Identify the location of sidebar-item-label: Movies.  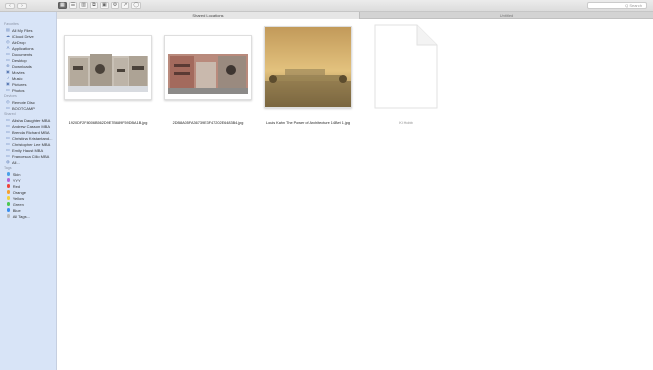
(18, 72).